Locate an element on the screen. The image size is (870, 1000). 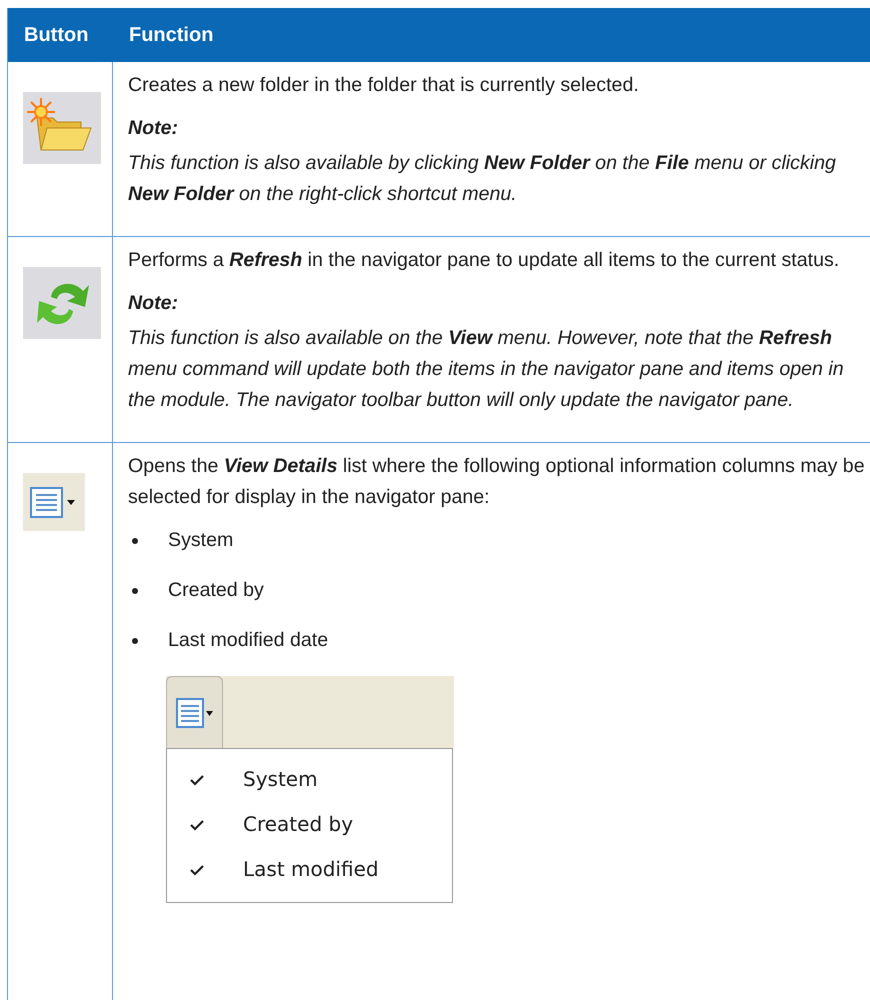
column-header: Button is located at coordinates (56, 35).